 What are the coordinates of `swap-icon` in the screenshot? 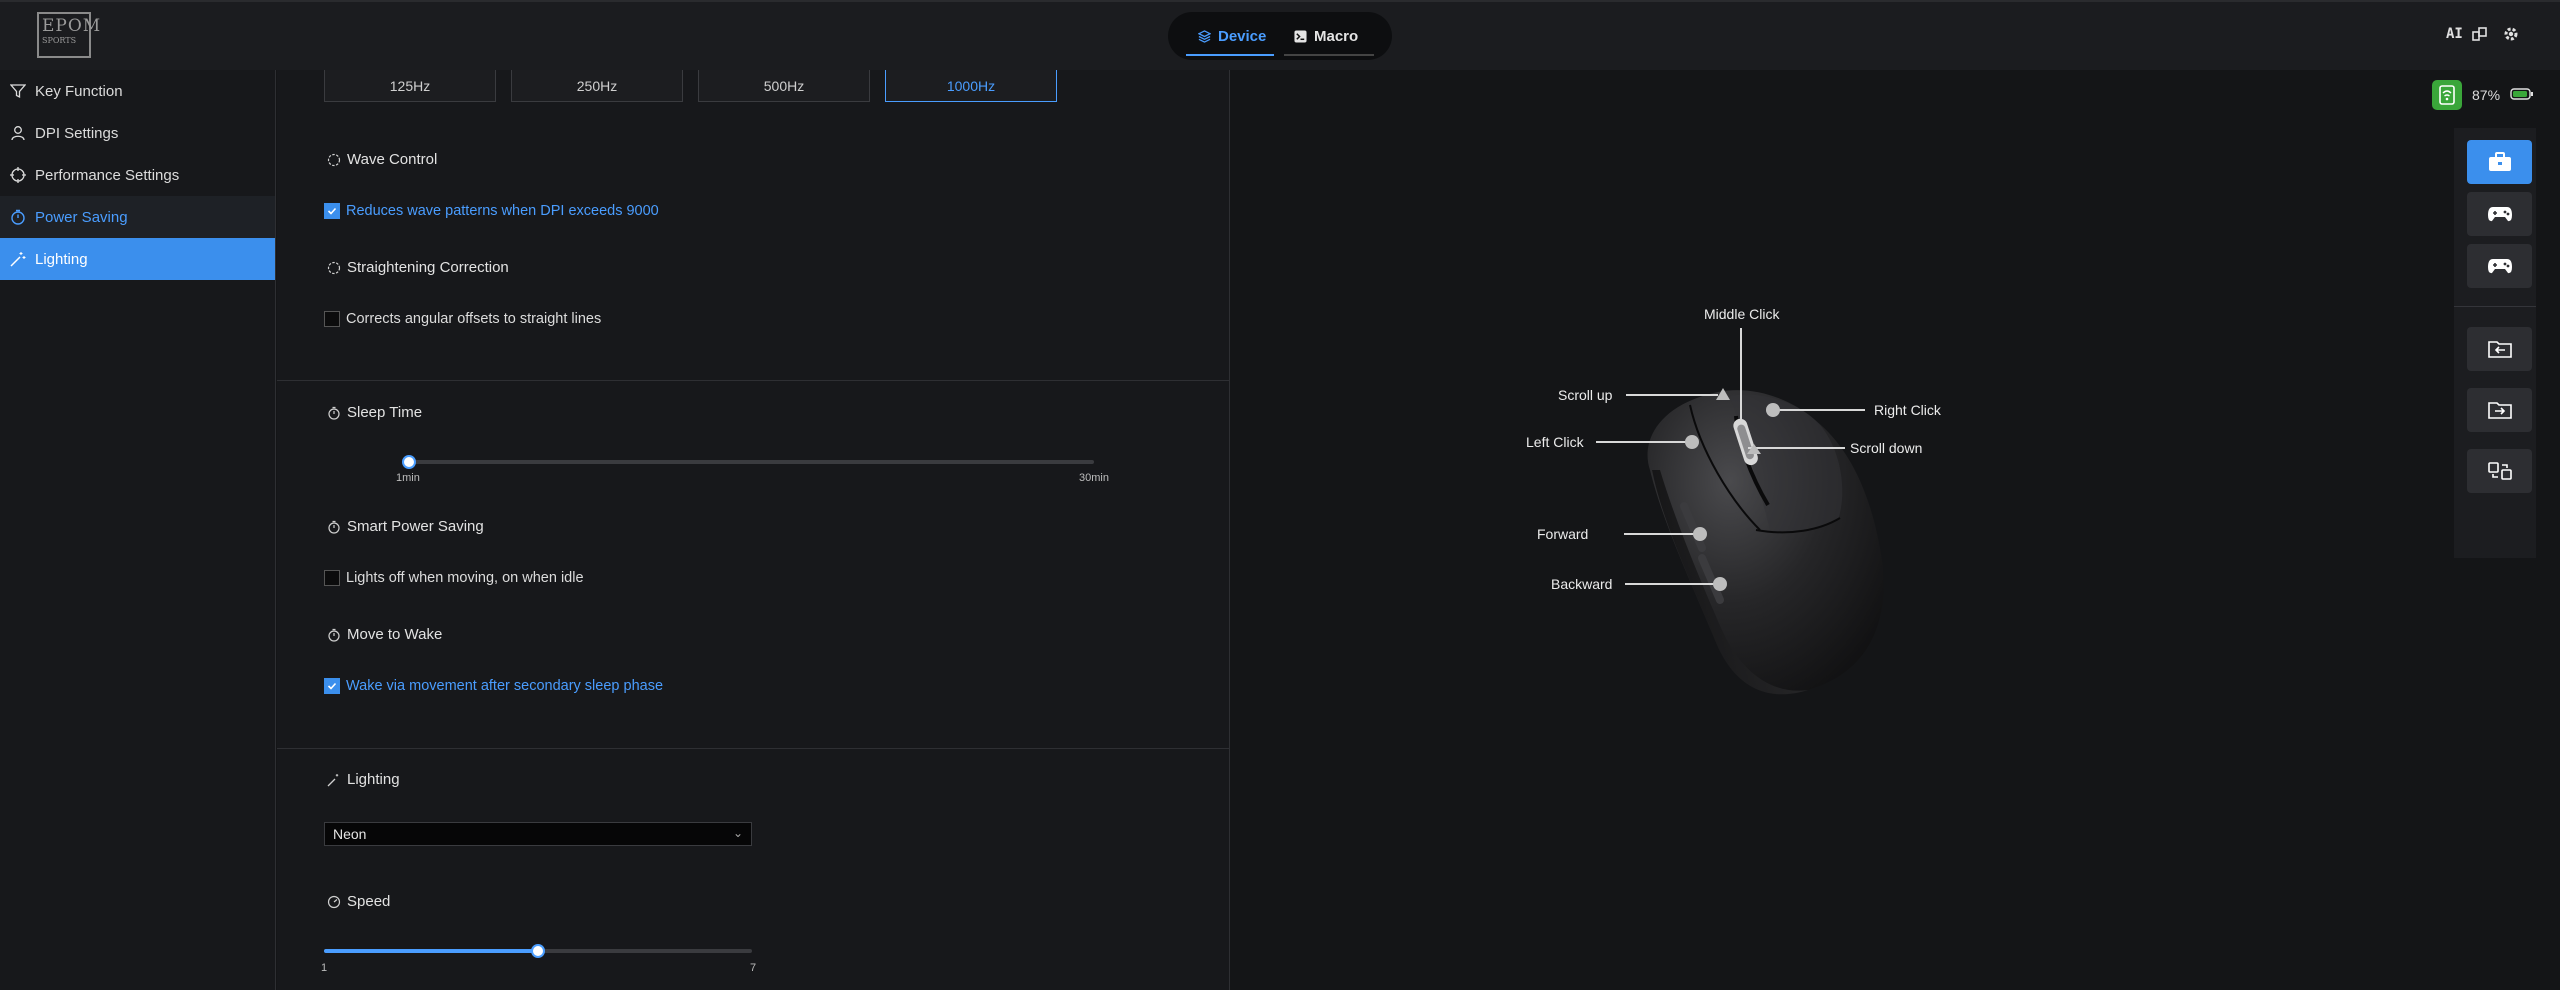 It's located at (2499, 471).